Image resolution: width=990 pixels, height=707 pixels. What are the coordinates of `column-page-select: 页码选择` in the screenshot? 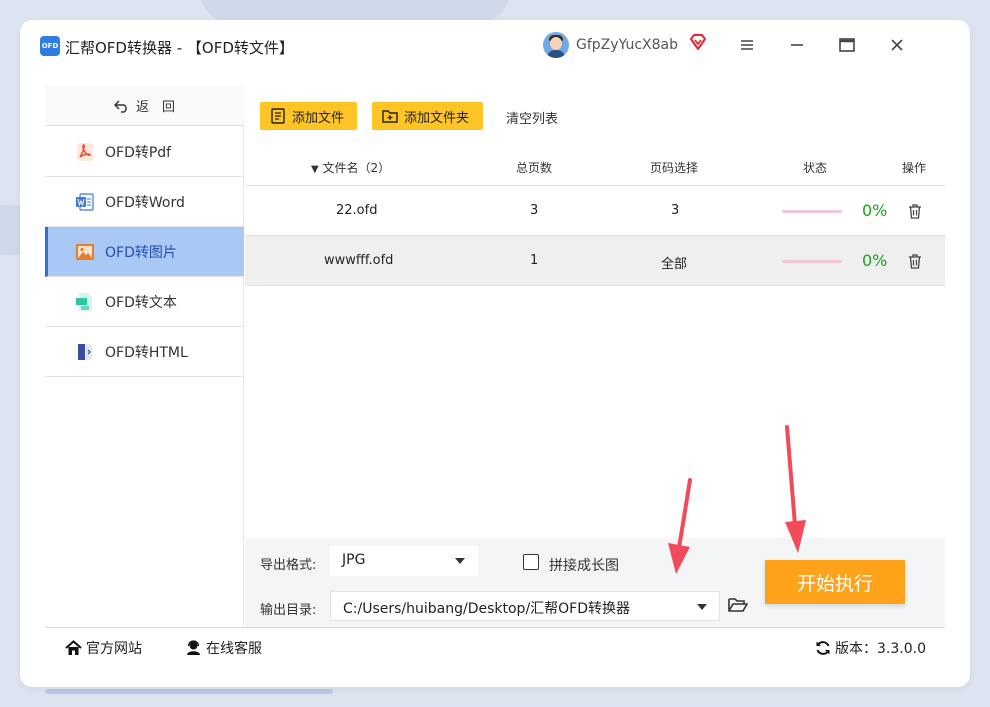 It's located at (674, 168).